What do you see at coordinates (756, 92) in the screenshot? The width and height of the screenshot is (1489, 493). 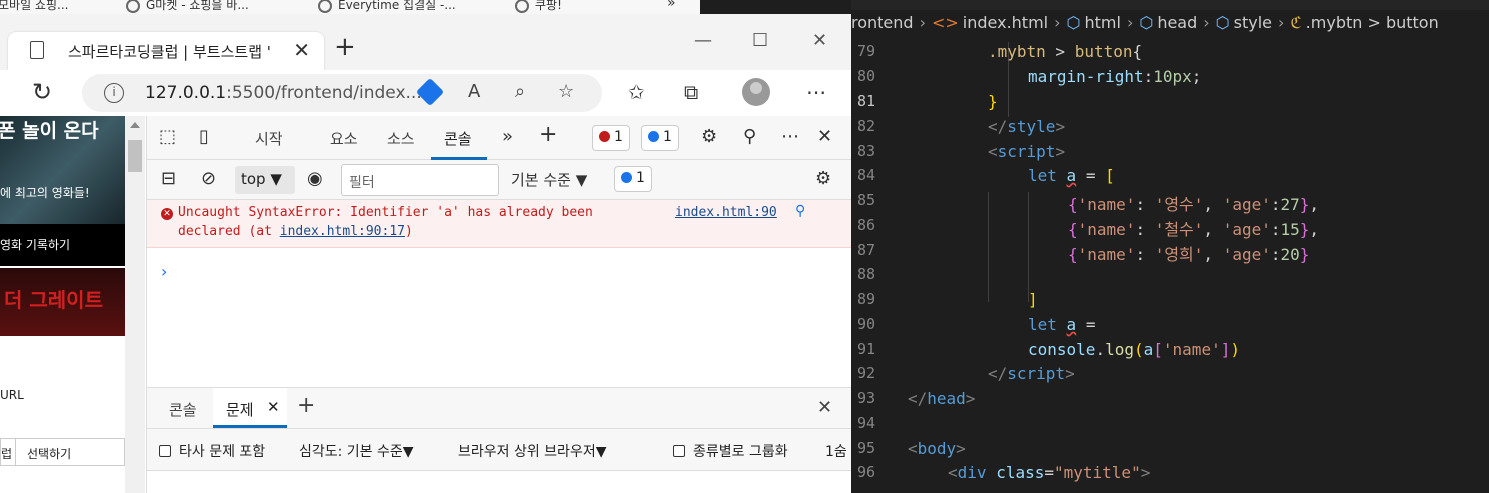 I see `avatar` at bounding box center [756, 92].